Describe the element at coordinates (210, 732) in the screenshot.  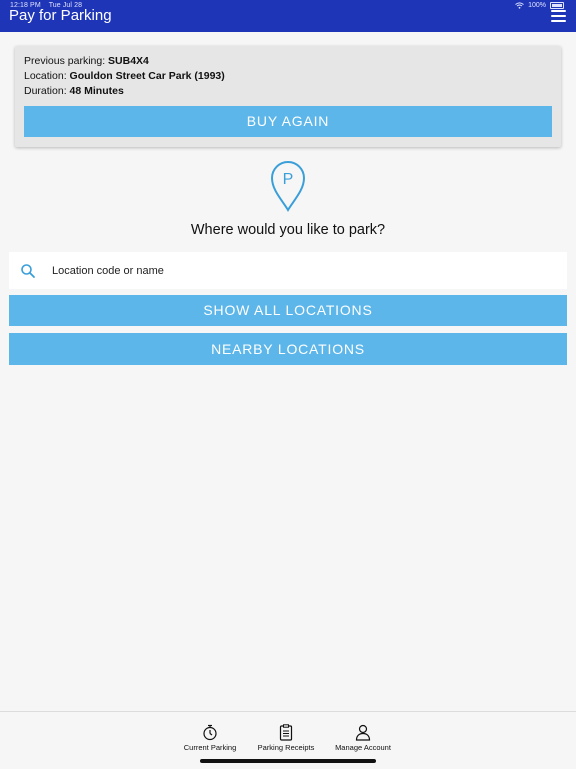
I see `stopwatch-icon` at that location.